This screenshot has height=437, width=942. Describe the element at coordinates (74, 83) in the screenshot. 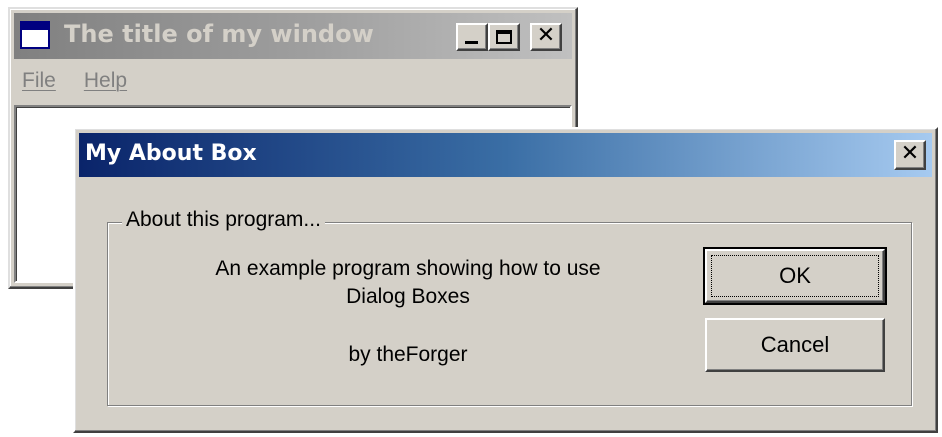

I see `menu-bar: File Help` at that location.